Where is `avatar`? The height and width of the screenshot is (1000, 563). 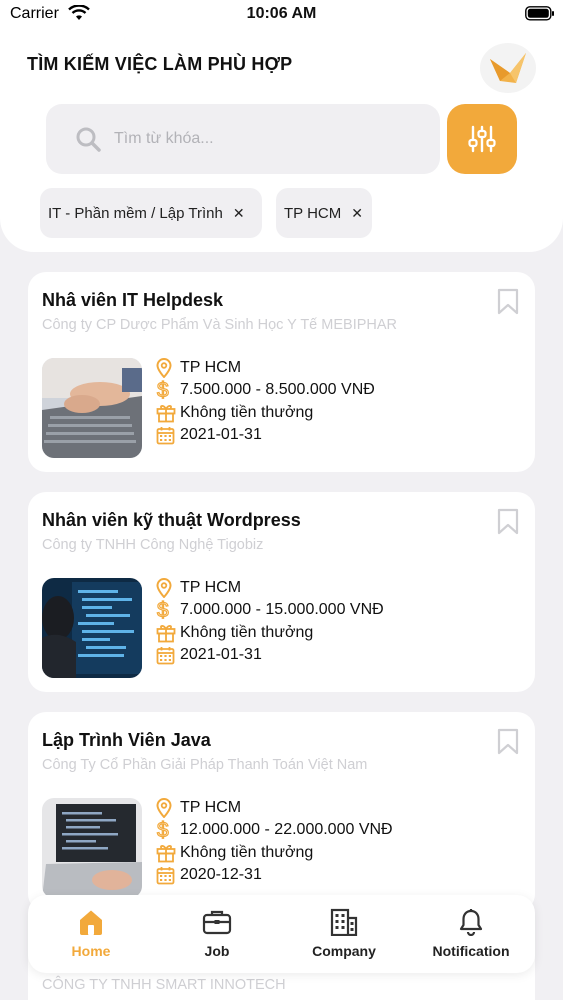 avatar is located at coordinates (508, 68).